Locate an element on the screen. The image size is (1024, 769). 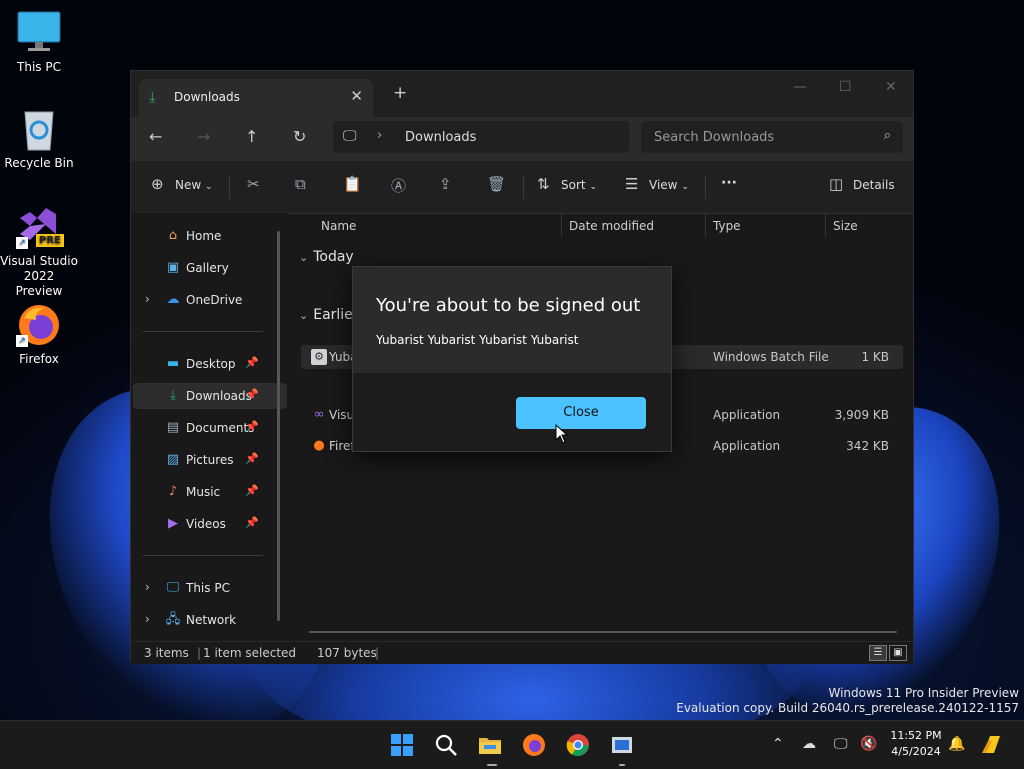
sidebar-item-documents: ▤ Documents 📌 is located at coordinates (210, 428).